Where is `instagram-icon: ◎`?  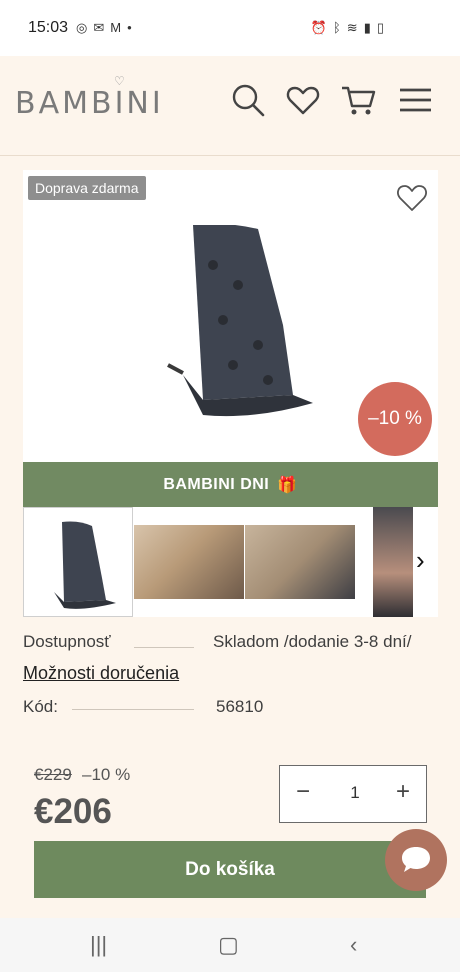
instagram-icon: ◎ is located at coordinates (82, 27).